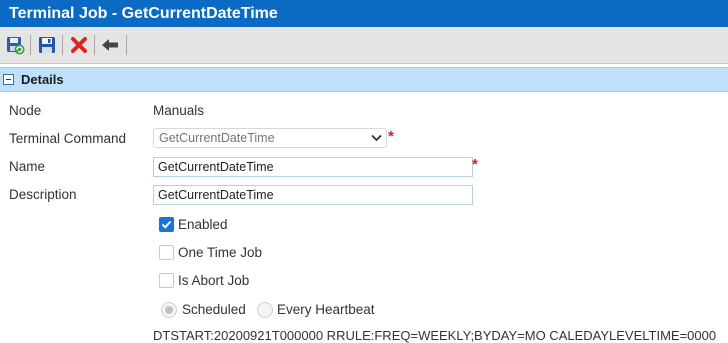 Image resolution: width=728 pixels, height=343 pixels. What do you see at coordinates (326, 309) in the screenshot?
I see `every-heartbeat-radio-label: Every Heartbeat` at bounding box center [326, 309].